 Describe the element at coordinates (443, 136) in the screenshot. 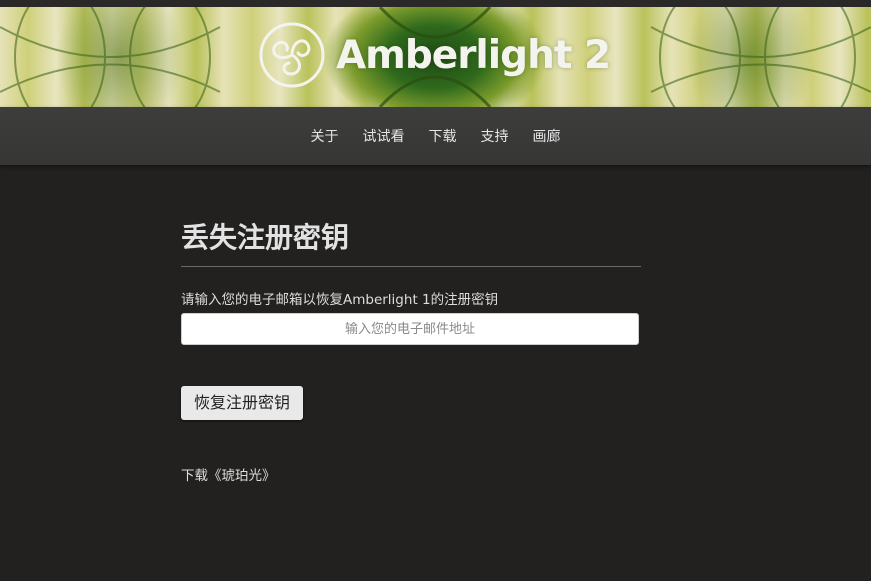

I see `nav-item-download: 下载` at that location.